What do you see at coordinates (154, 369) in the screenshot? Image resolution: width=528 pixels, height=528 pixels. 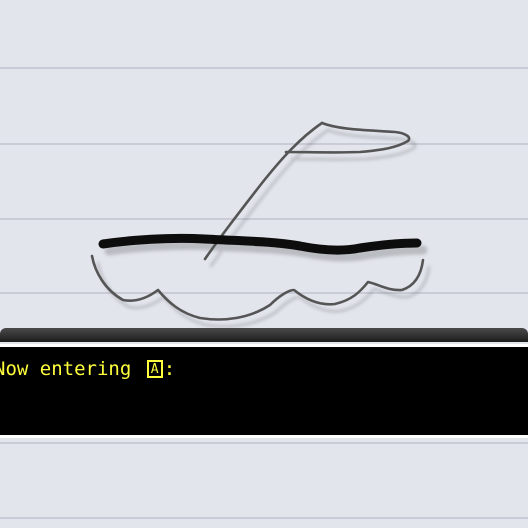 I see `a-button-icon: A` at bounding box center [154, 369].